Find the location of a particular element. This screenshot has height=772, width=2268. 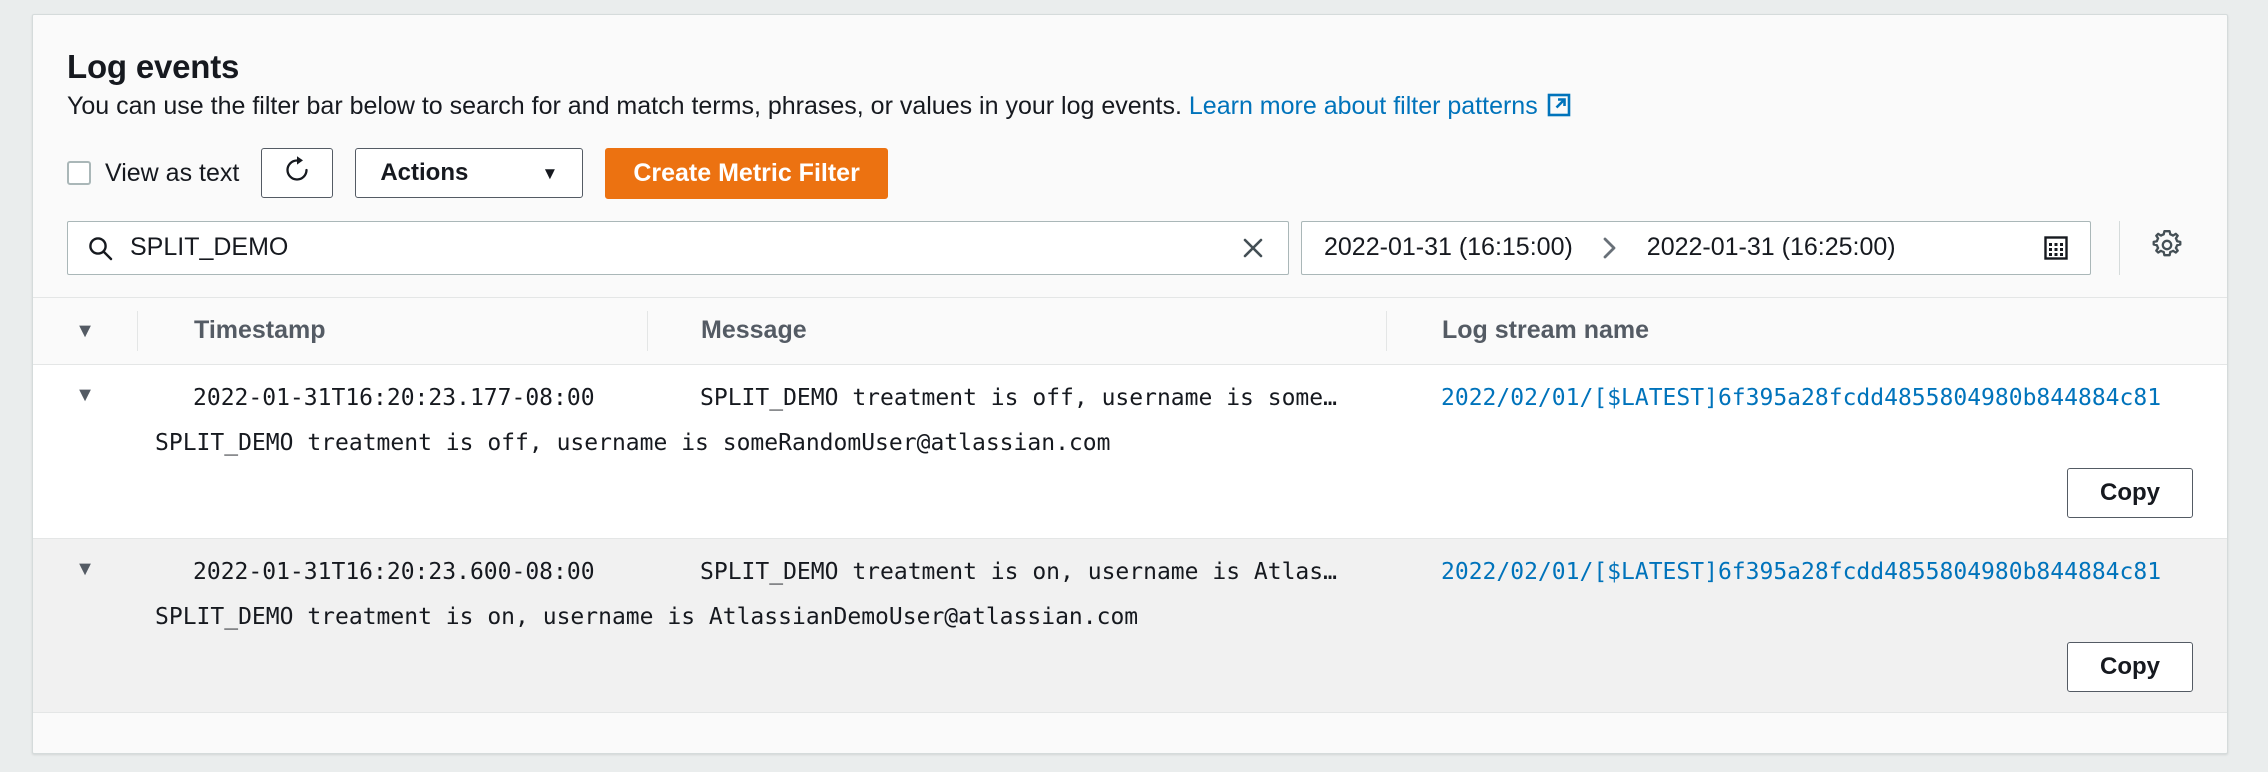

create-metric-filter-button: Create Metric Filter is located at coordinates (746, 173).